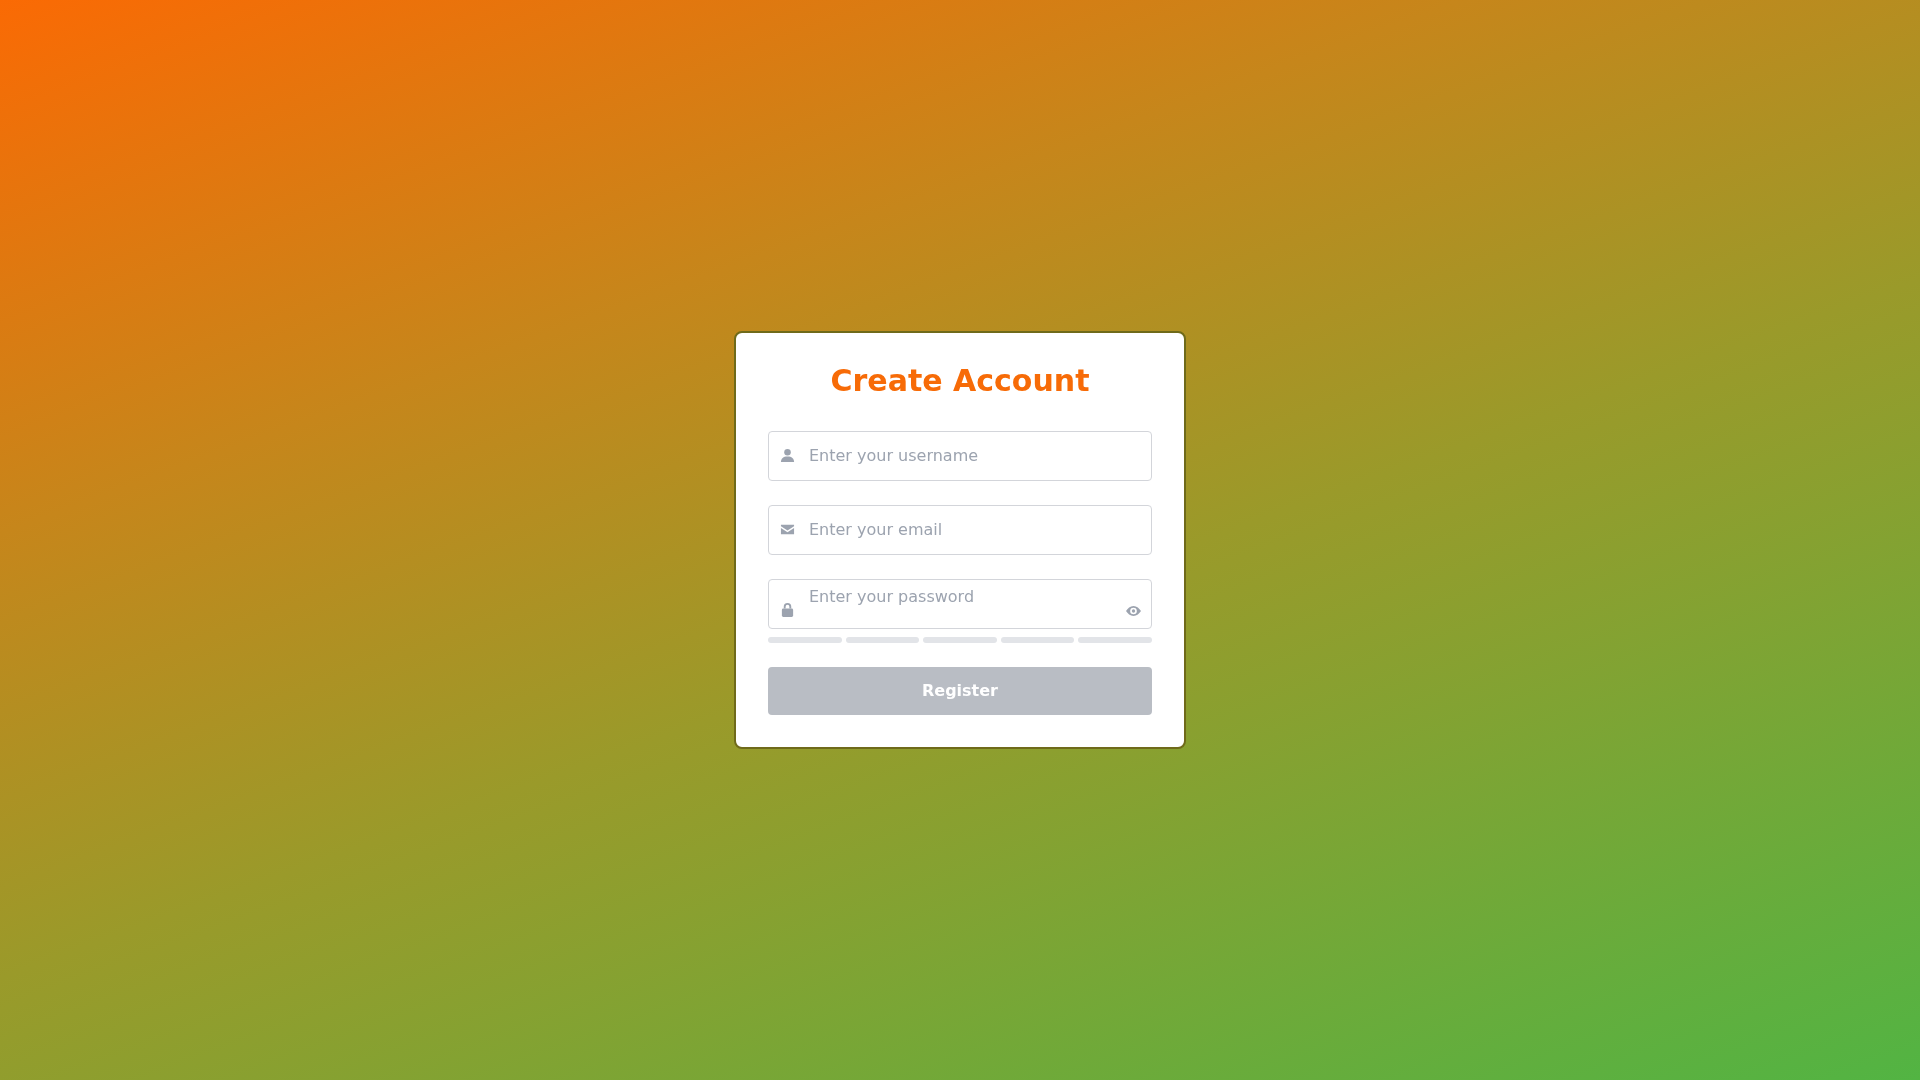  Describe the element at coordinates (960, 603) in the screenshot. I see `password-field: Enter your password` at that location.